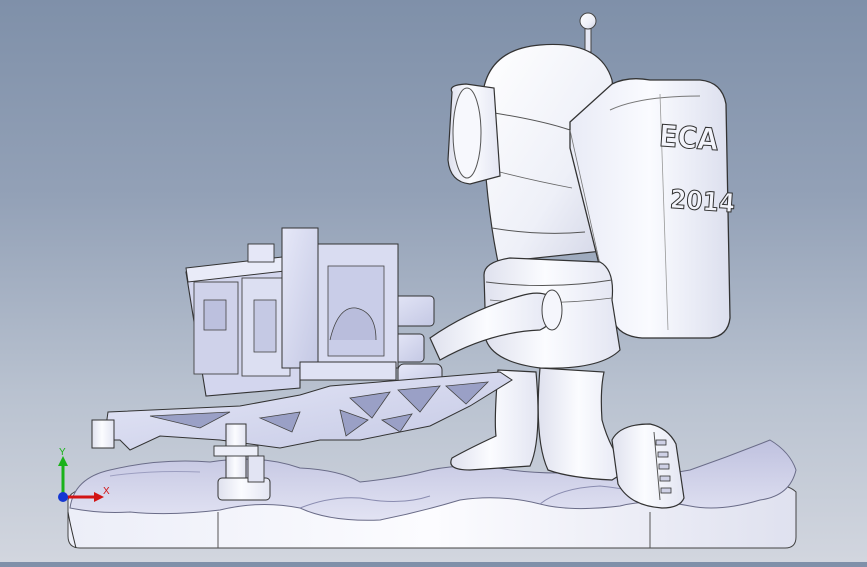 The image size is (867, 567). What do you see at coordinates (63, 497) in the screenshot?
I see `z-axis-dot` at bounding box center [63, 497].